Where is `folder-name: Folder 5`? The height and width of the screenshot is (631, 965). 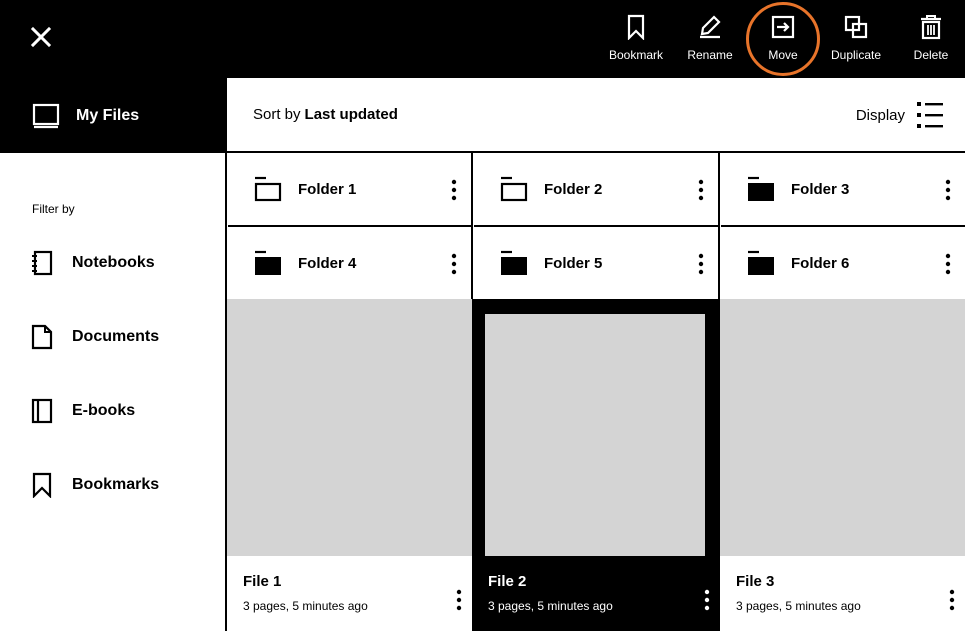
folder-name: Folder 5 is located at coordinates (573, 263).